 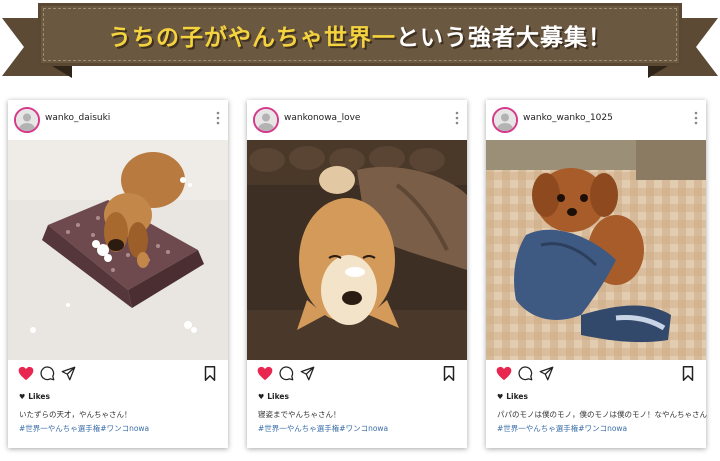 I want to click on post-username: wankonowa_love, so click(x=322, y=118).